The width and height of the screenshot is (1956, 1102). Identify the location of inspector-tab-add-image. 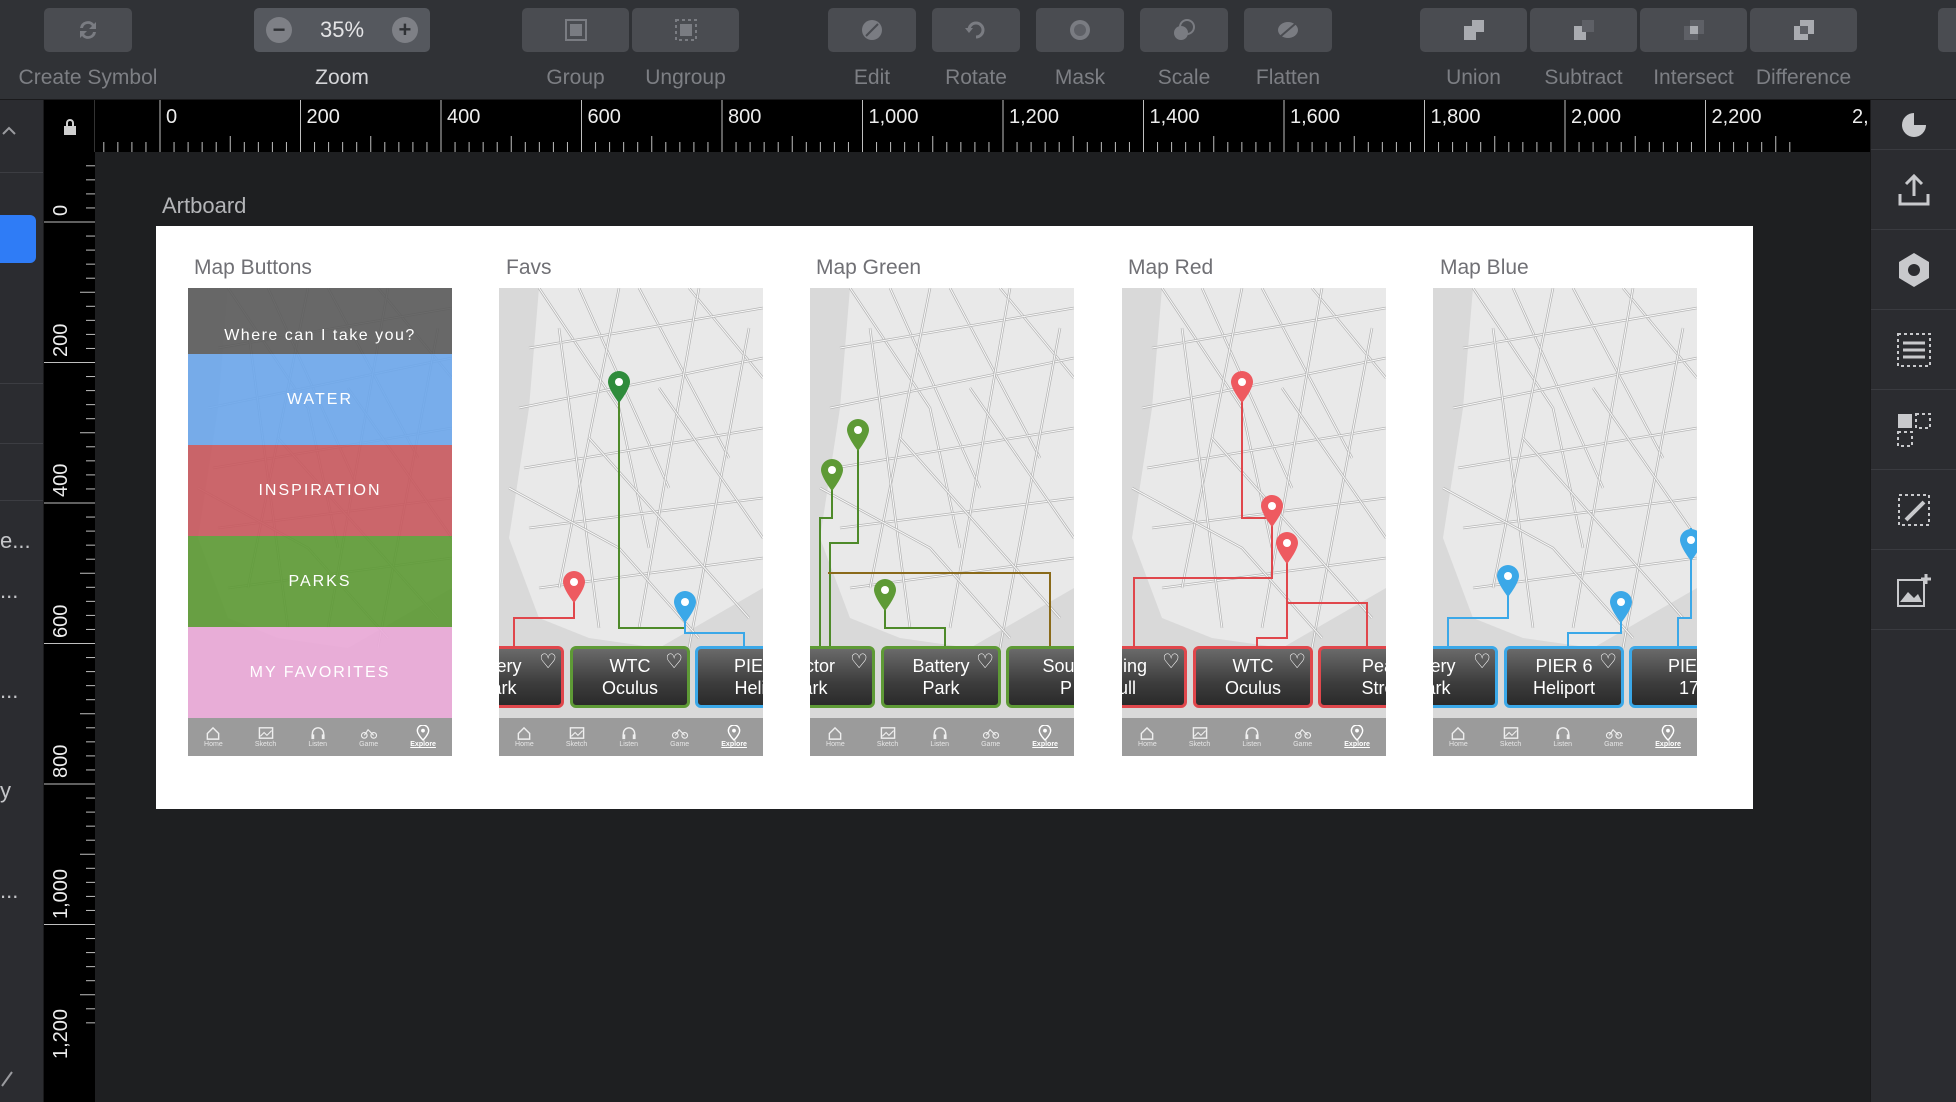
(1913, 590).